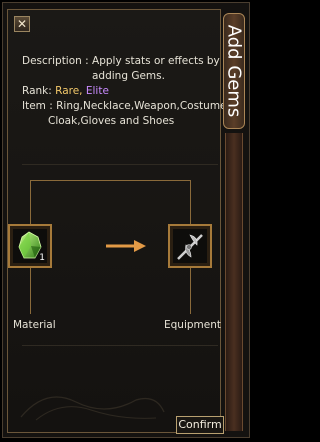 The height and width of the screenshot is (442, 320). Describe the element at coordinates (200, 425) in the screenshot. I see `confirm-button: Confirm` at that location.